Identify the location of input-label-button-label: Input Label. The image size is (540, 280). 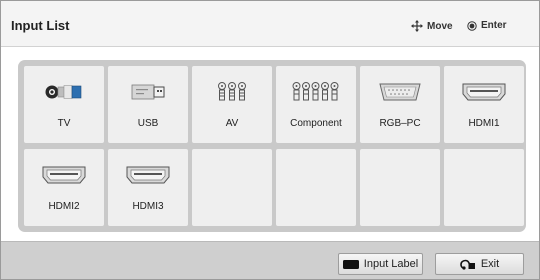
(391, 264).